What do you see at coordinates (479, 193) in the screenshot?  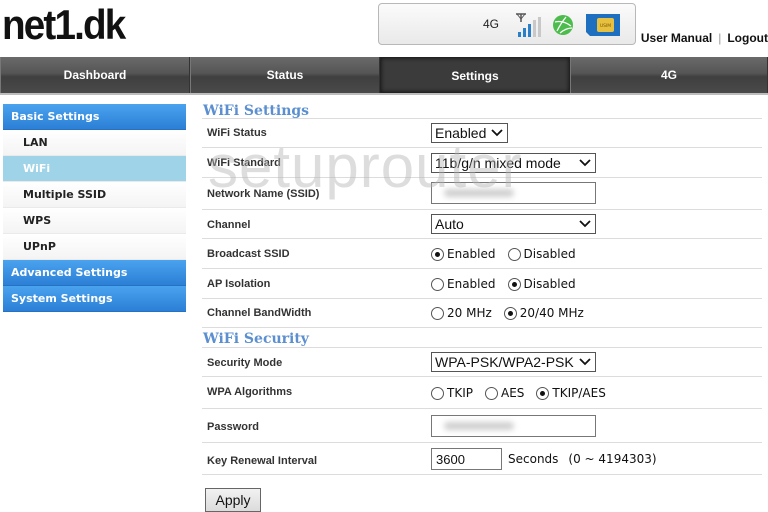 I see `redacted-ssid` at bounding box center [479, 193].